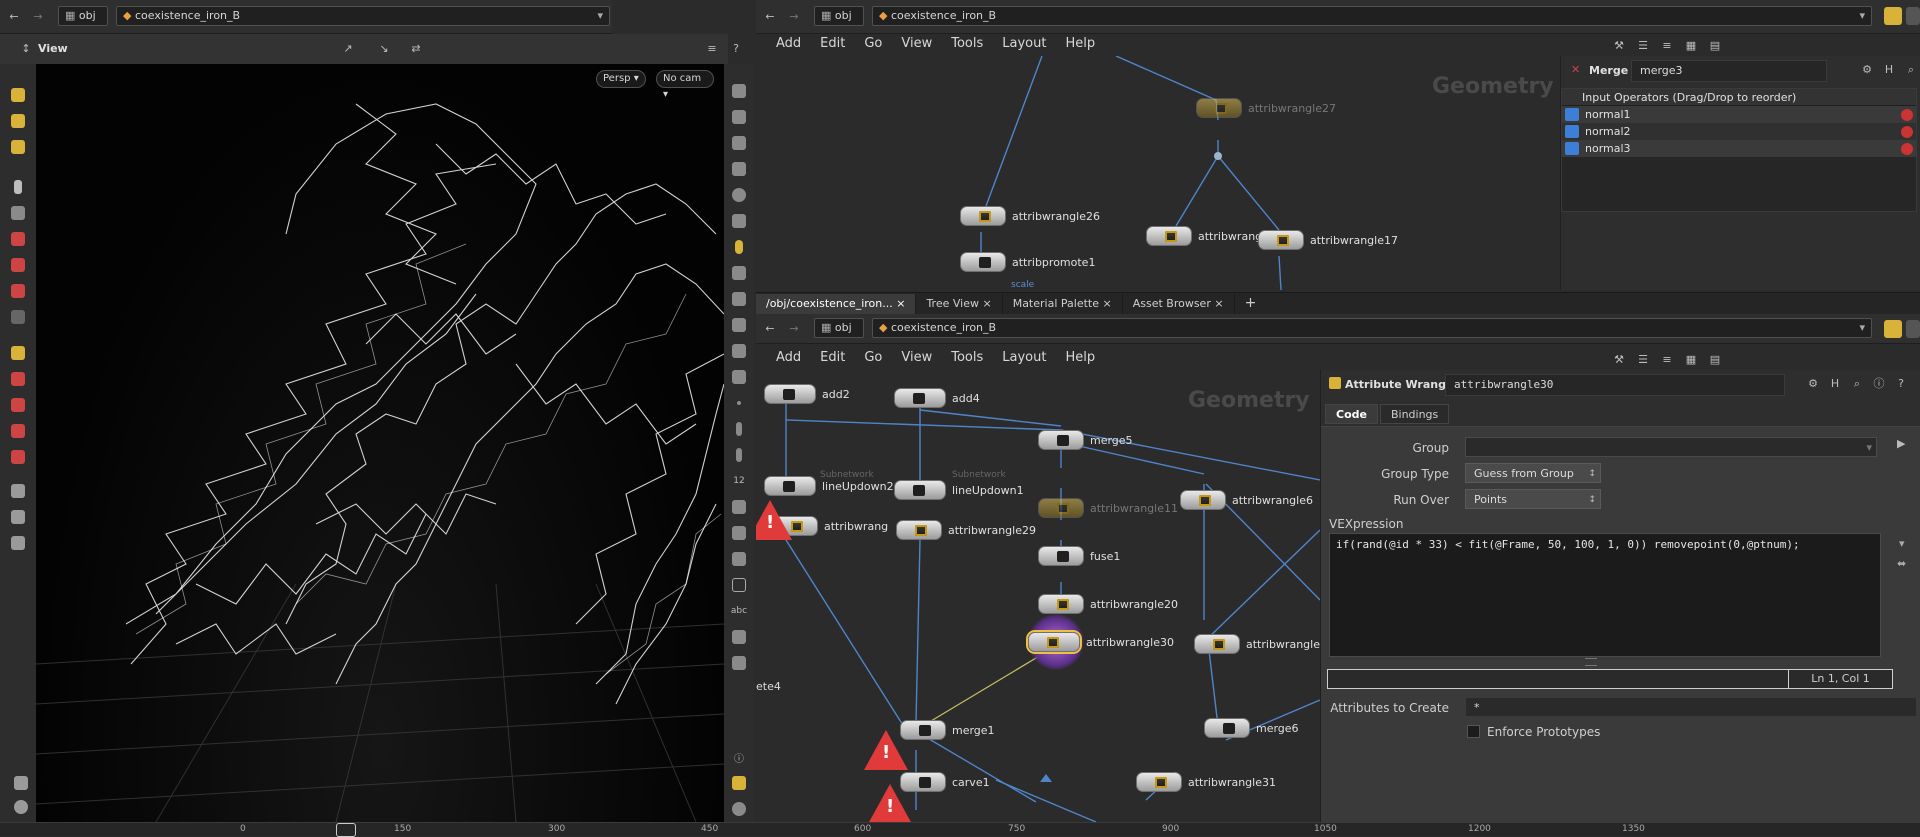 The width and height of the screenshot is (1920, 837). Describe the element at coordinates (1813, 384) in the screenshot. I see `gear-icon: ⚙` at that location.